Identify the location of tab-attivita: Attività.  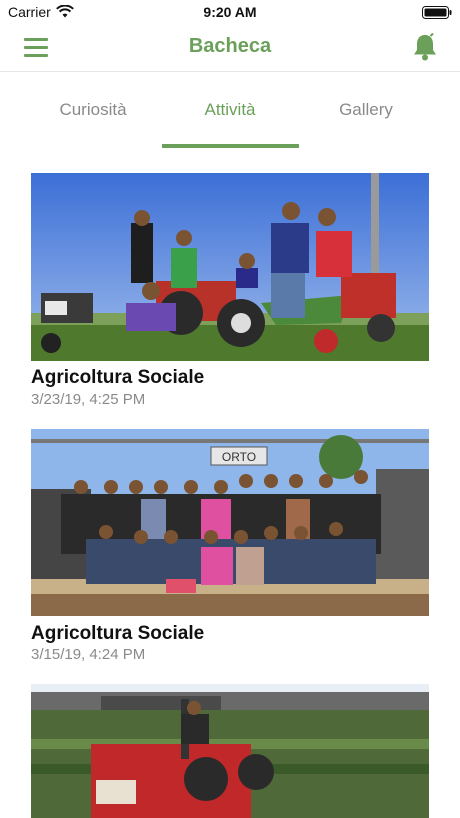
(230, 110).